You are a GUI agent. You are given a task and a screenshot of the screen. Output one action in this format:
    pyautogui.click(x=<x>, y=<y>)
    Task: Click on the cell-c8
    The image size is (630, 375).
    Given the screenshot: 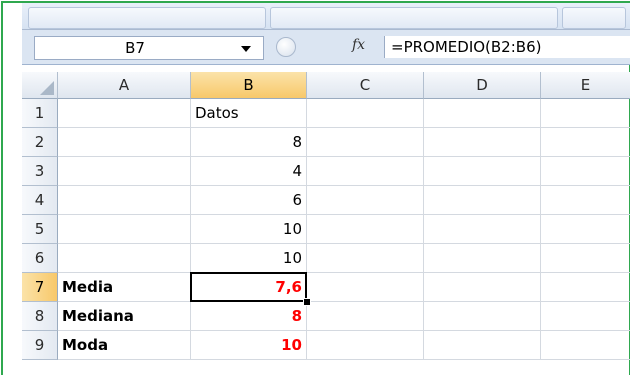 What is the action you would take?
    pyautogui.click(x=365, y=316)
    